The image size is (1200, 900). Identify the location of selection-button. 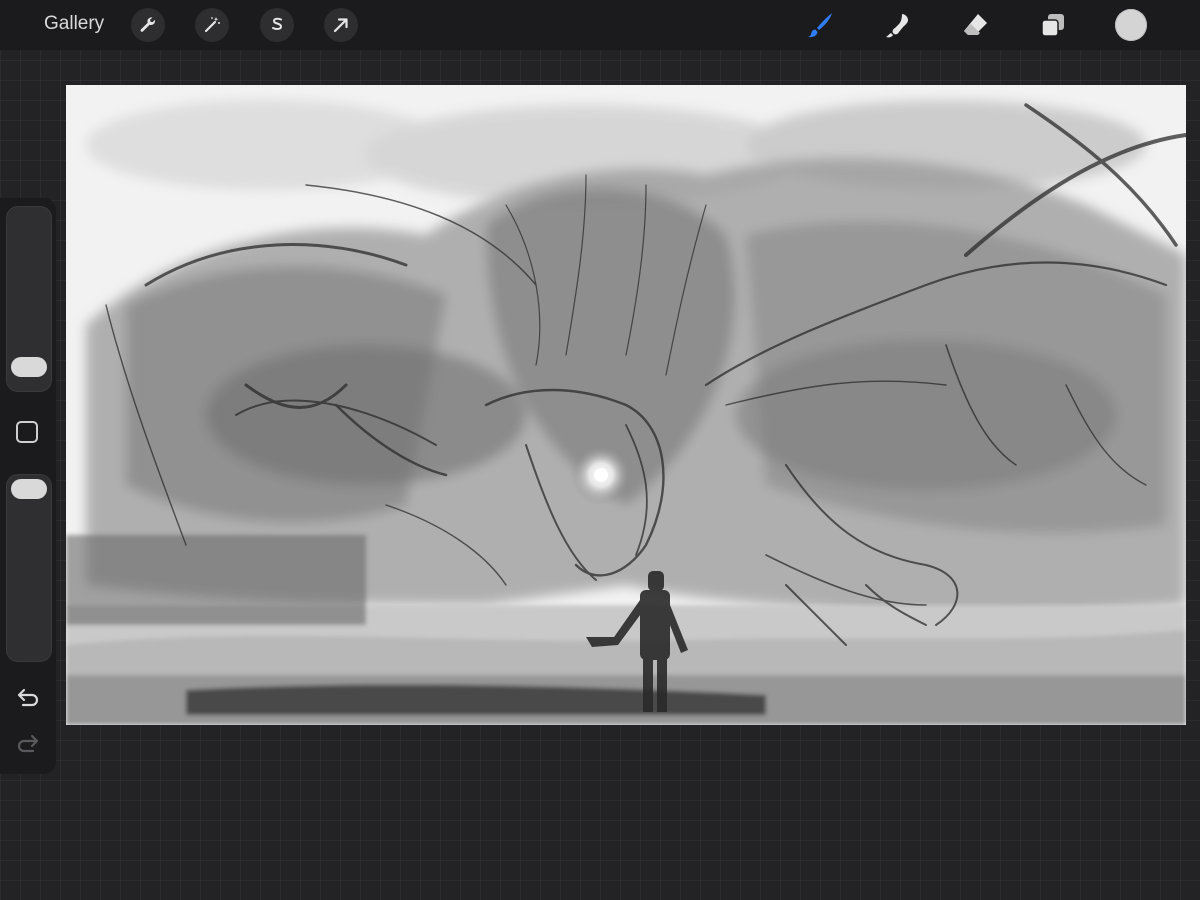
(277, 25).